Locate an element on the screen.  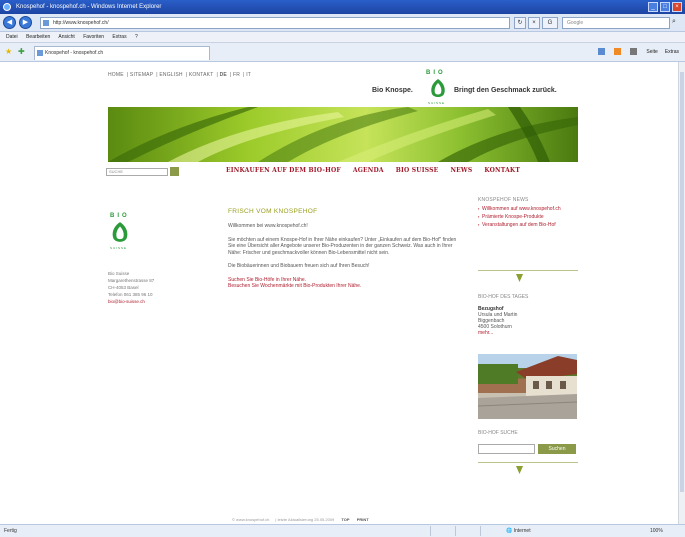
refresh-icon: ↻ is located at coordinates (520, 23).